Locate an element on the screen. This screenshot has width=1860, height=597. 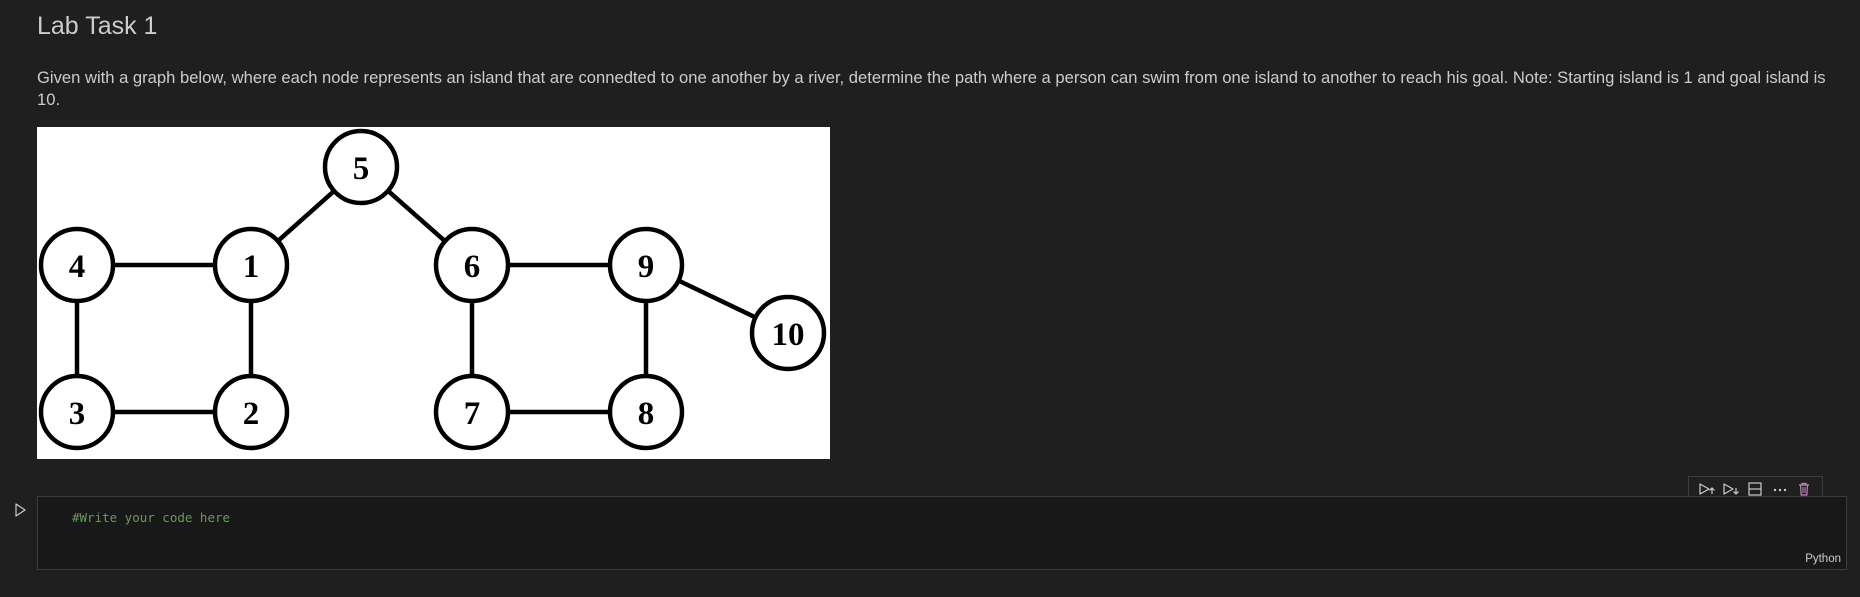
graph-node-label: 6 is located at coordinates (472, 267).